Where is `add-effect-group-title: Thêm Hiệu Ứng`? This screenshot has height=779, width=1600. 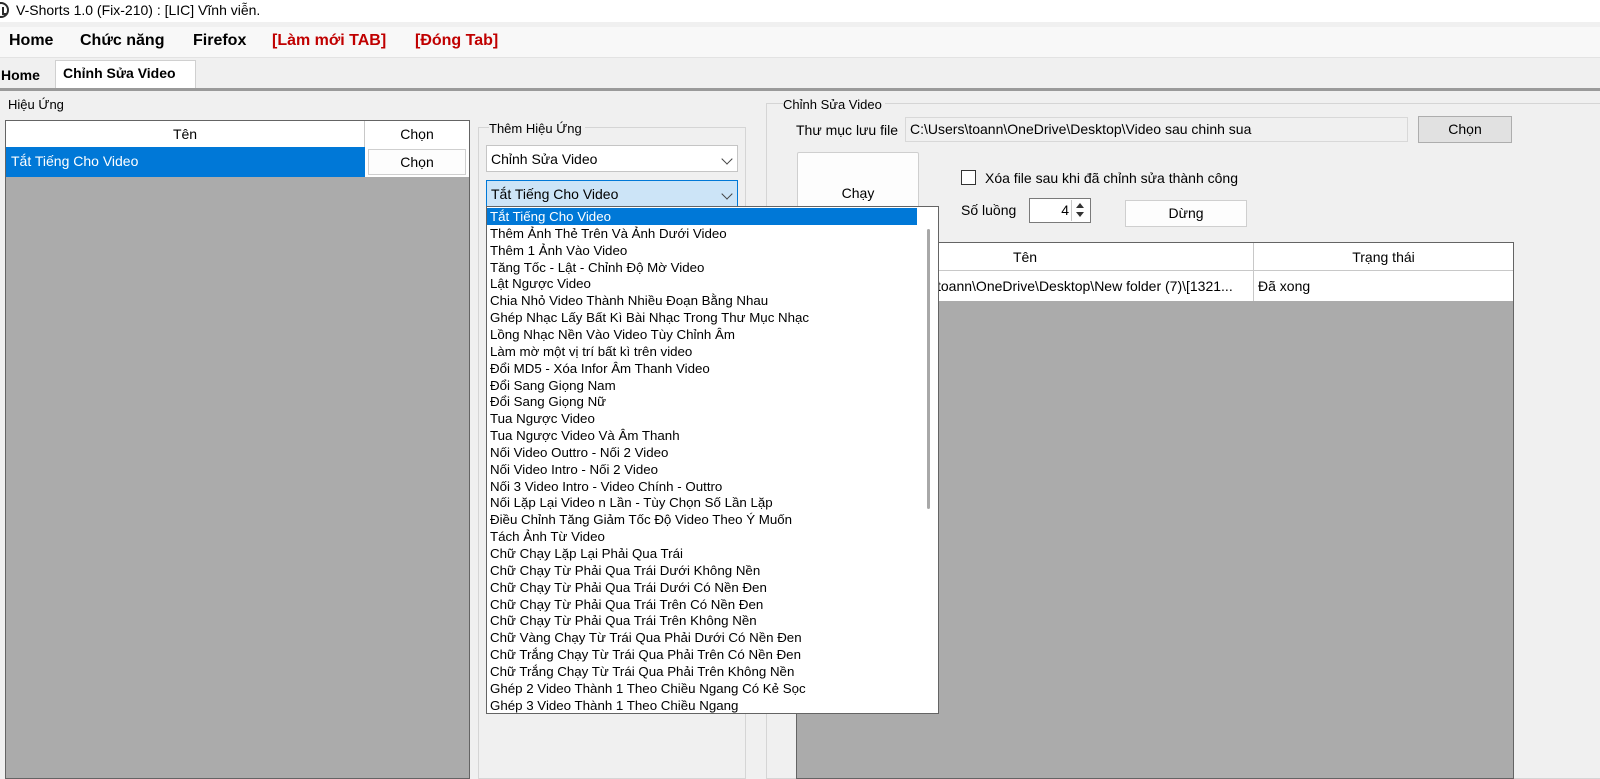 add-effect-group-title: Thêm Hiệu Ứng is located at coordinates (537, 128).